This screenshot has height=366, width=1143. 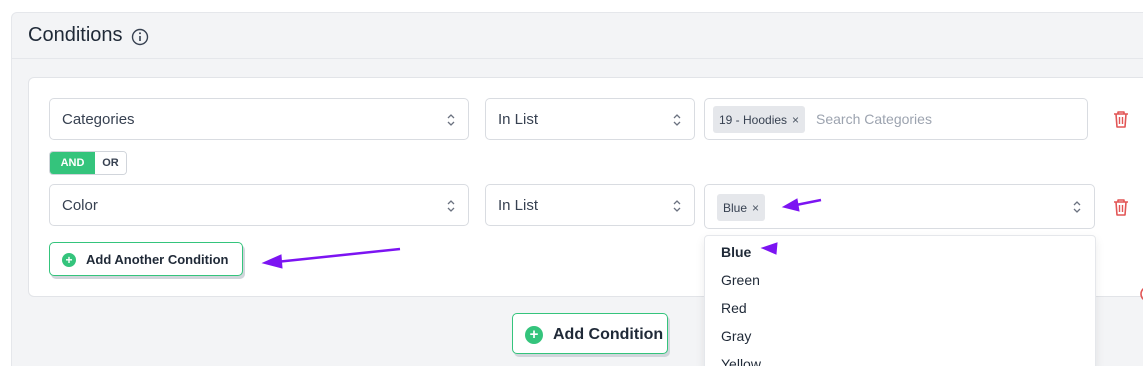 What do you see at coordinates (740, 280) in the screenshot?
I see `dropdown-option-green: Green` at bounding box center [740, 280].